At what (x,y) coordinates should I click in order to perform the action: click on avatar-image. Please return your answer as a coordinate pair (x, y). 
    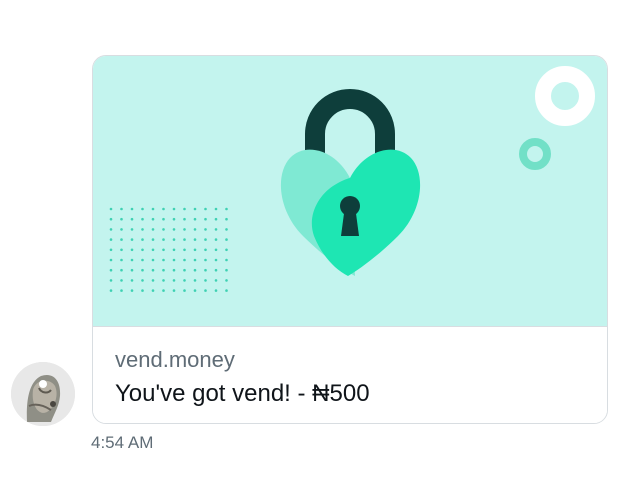
    Looking at the image, I should click on (43, 394).